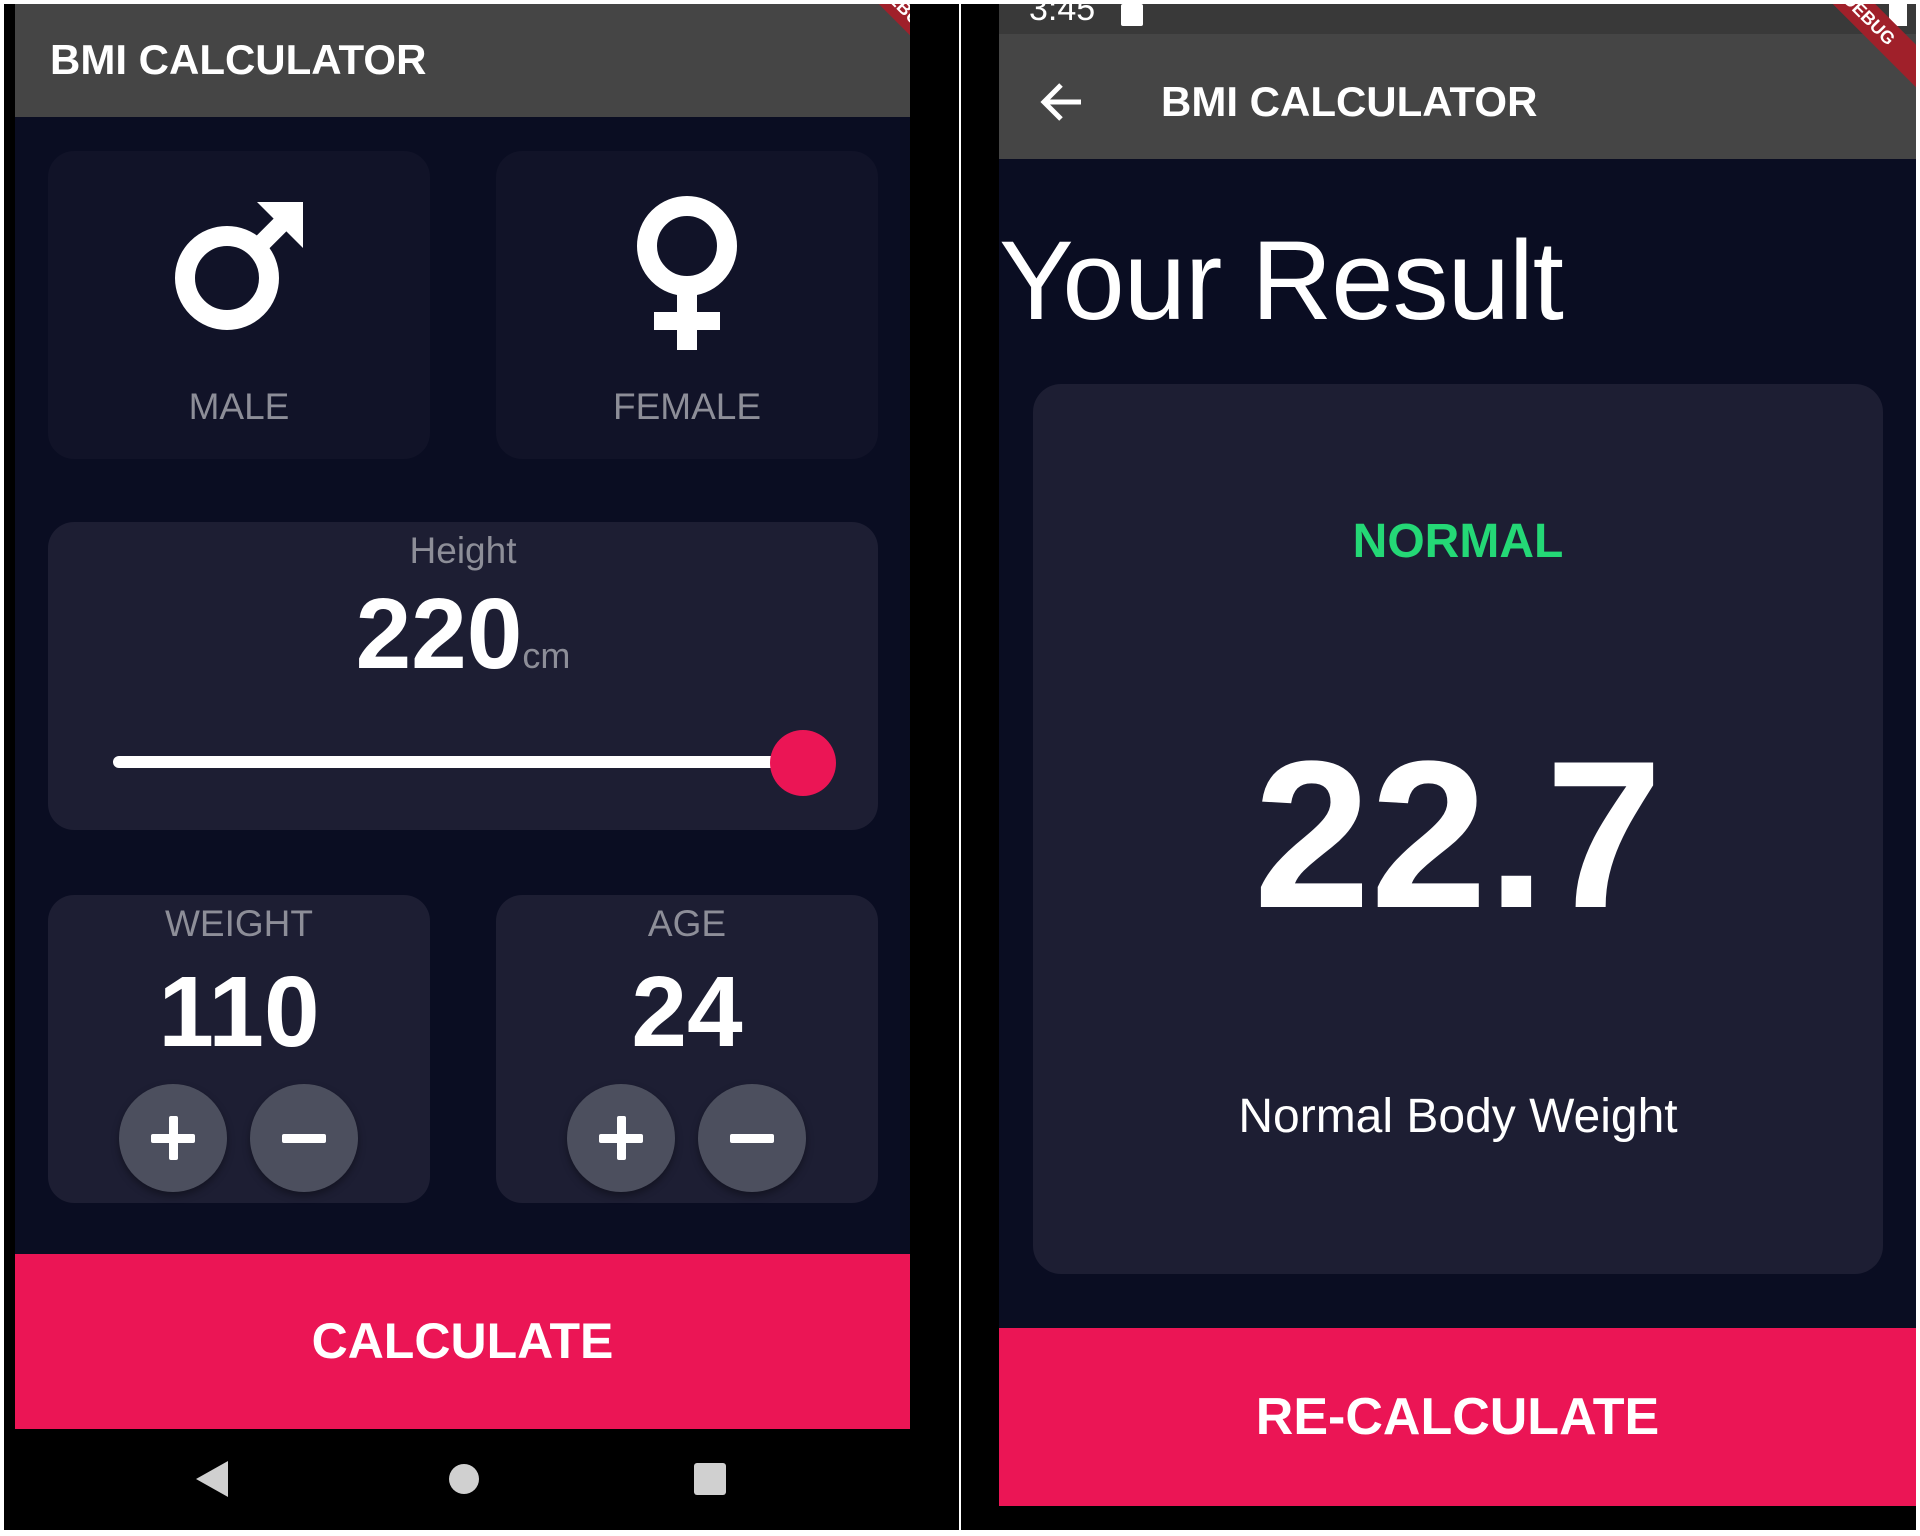 The image size is (1920, 1536). What do you see at coordinates (1281, 280) in the screenshot?
I see `result-title: Your Result` at bounding box center [1281, 280].